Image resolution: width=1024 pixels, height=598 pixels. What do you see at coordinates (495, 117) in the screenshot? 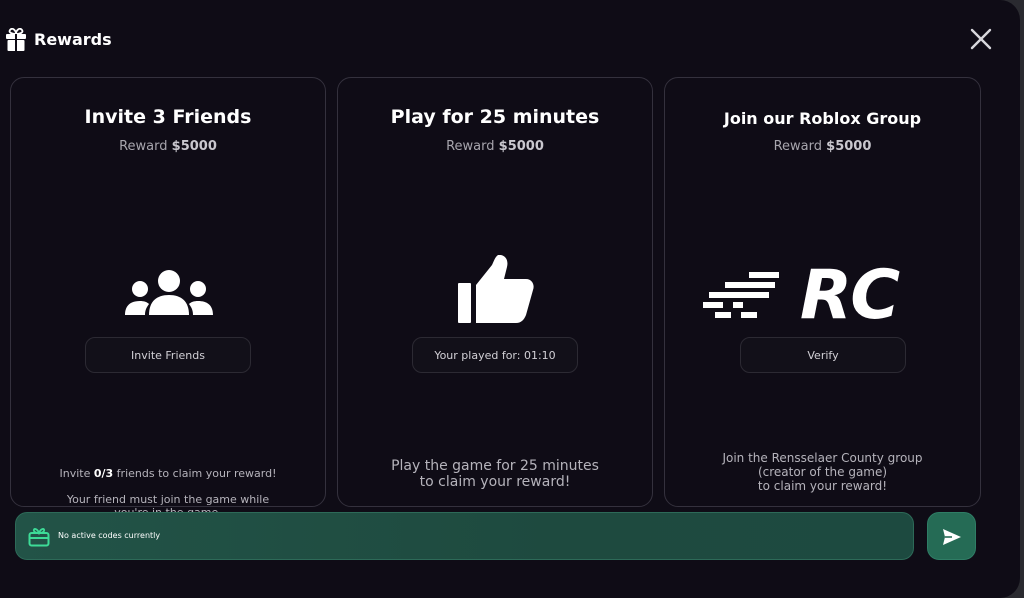
I see `card-title: Play for 25 minutes` at bounding box center [495, 117].